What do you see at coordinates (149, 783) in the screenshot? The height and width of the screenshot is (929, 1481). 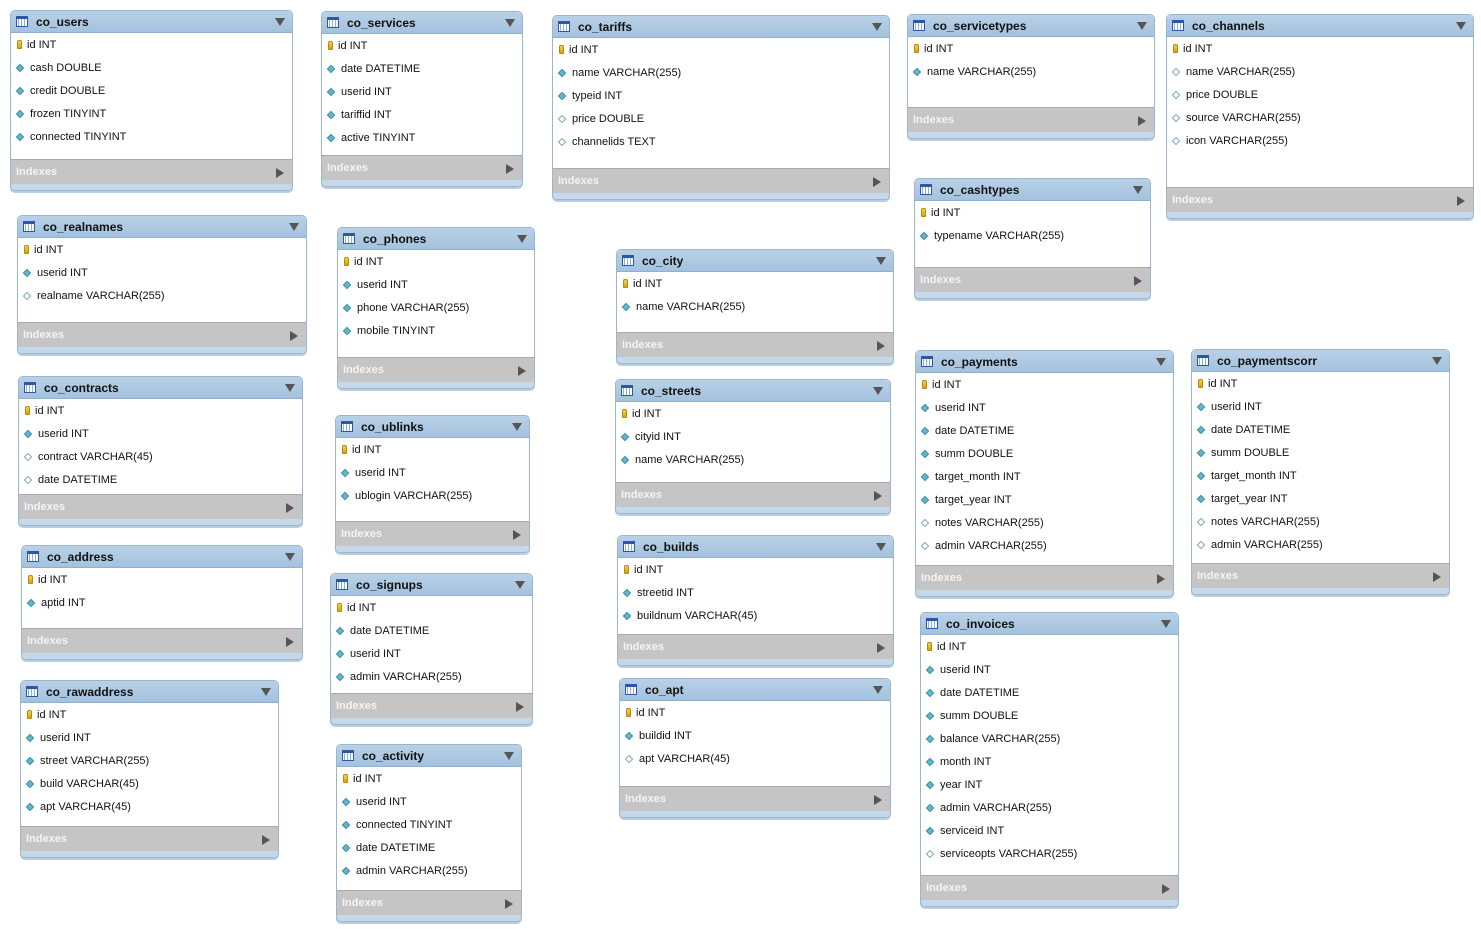 I see `column-row: build VARCHAR(45)` at bounding box center [149, 783].